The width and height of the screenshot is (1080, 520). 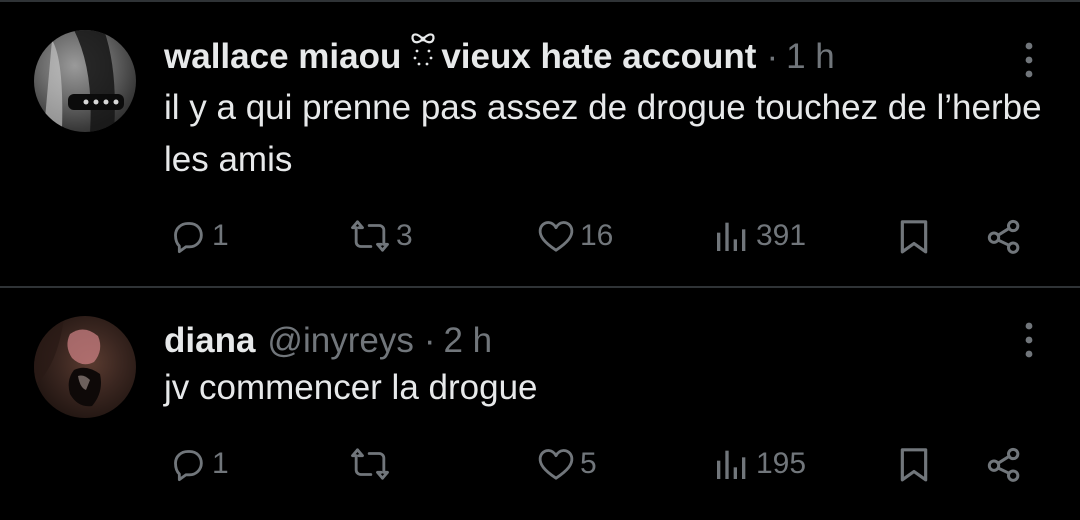 I want to click on action-bar: 1 3 16 391, so click(x=604, y=236).